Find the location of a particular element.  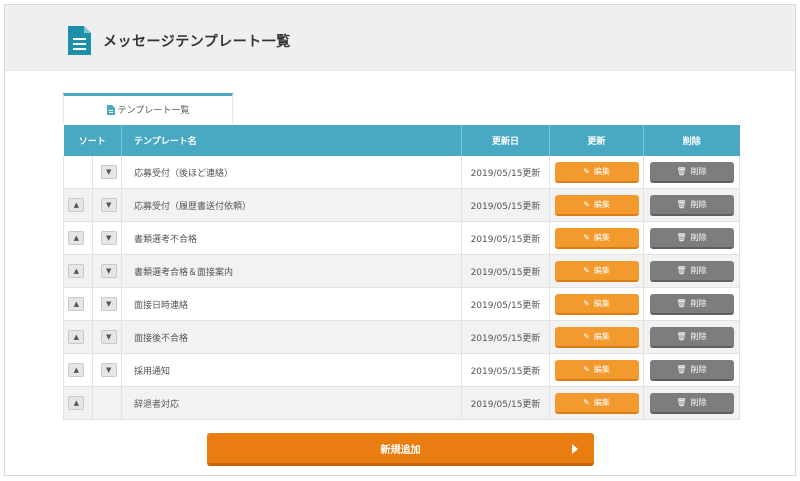

tab-template-list: テンプレート一覧 is located at coordinates (148, 108).